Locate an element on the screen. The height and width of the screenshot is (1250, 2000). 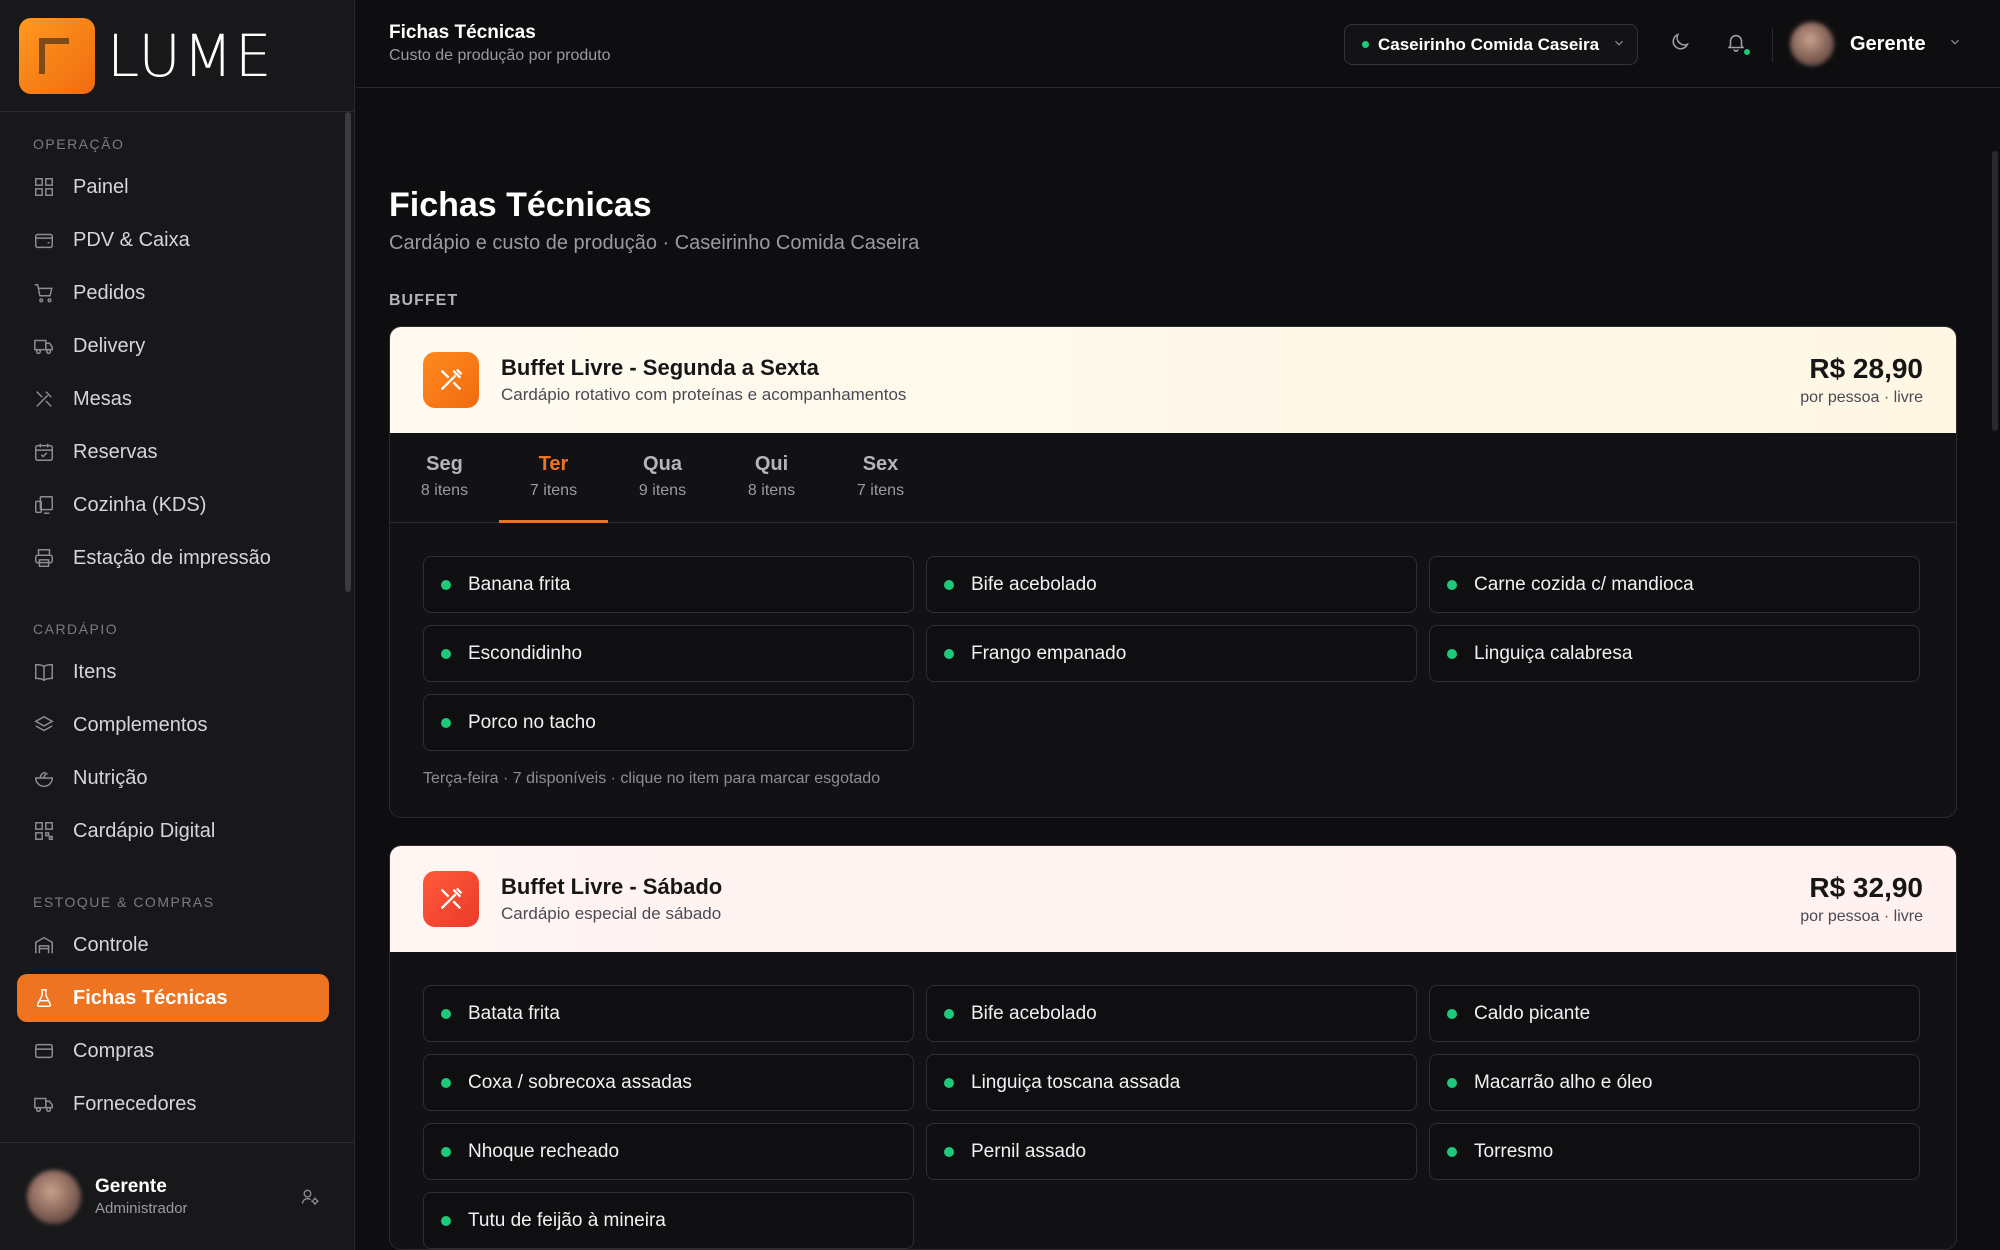
flask-icon is located at coordinates (44, 998).